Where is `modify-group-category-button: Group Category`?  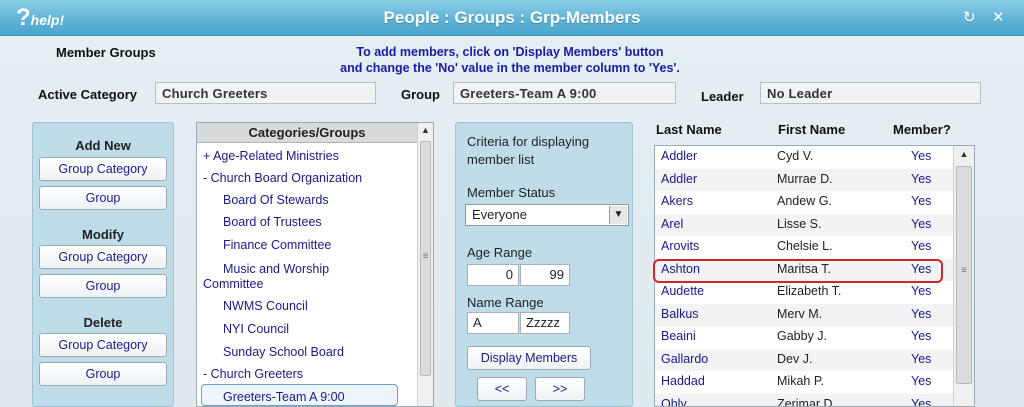 modify-group-category-button: Group Category is located at coordinates (103, 257).